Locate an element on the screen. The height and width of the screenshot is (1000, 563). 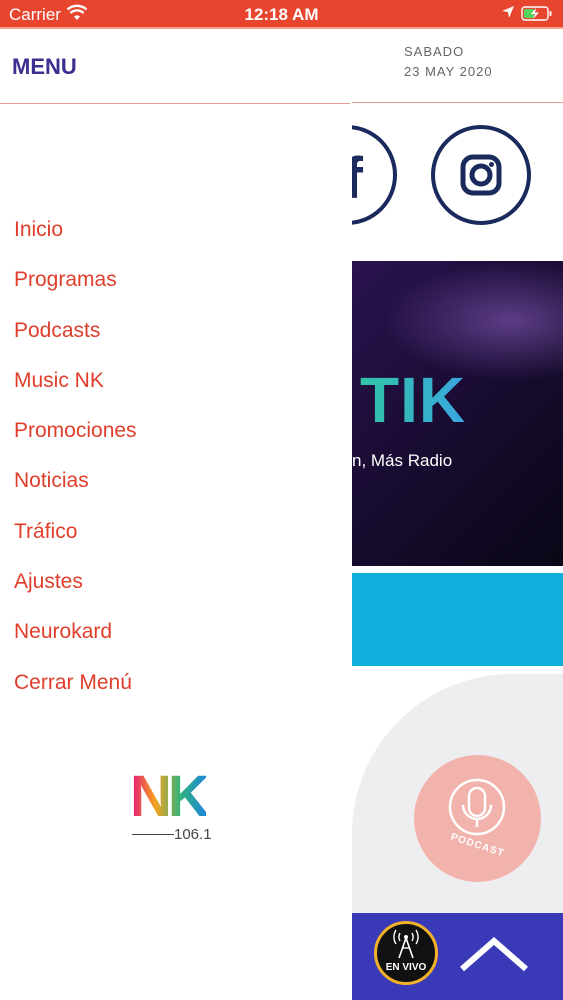
clock: 12:18 AM is located at coordinates (281, 14).